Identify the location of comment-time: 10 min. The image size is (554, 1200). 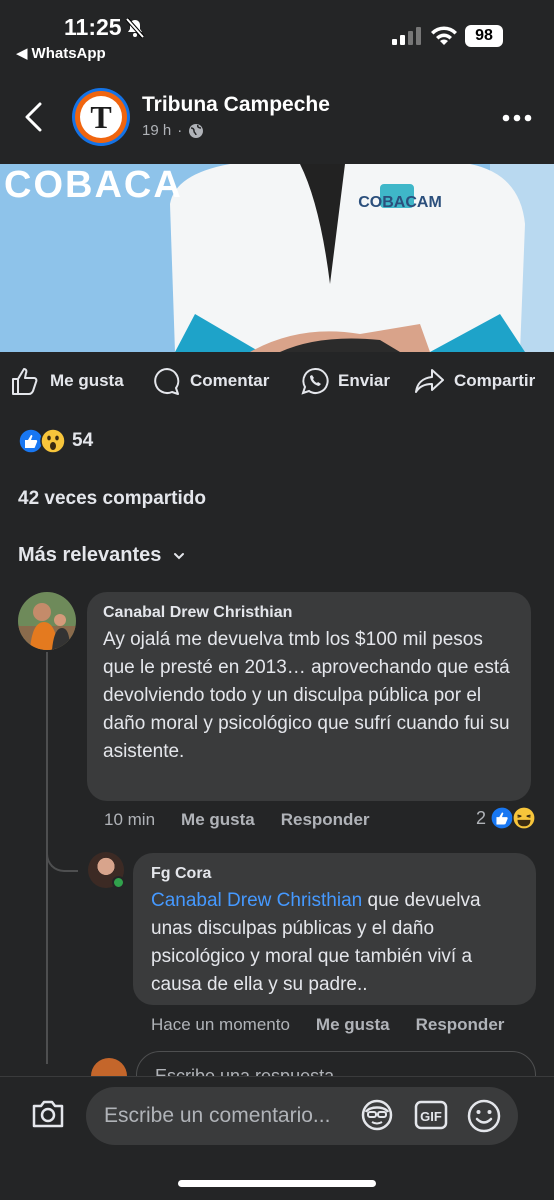
(130, 819).